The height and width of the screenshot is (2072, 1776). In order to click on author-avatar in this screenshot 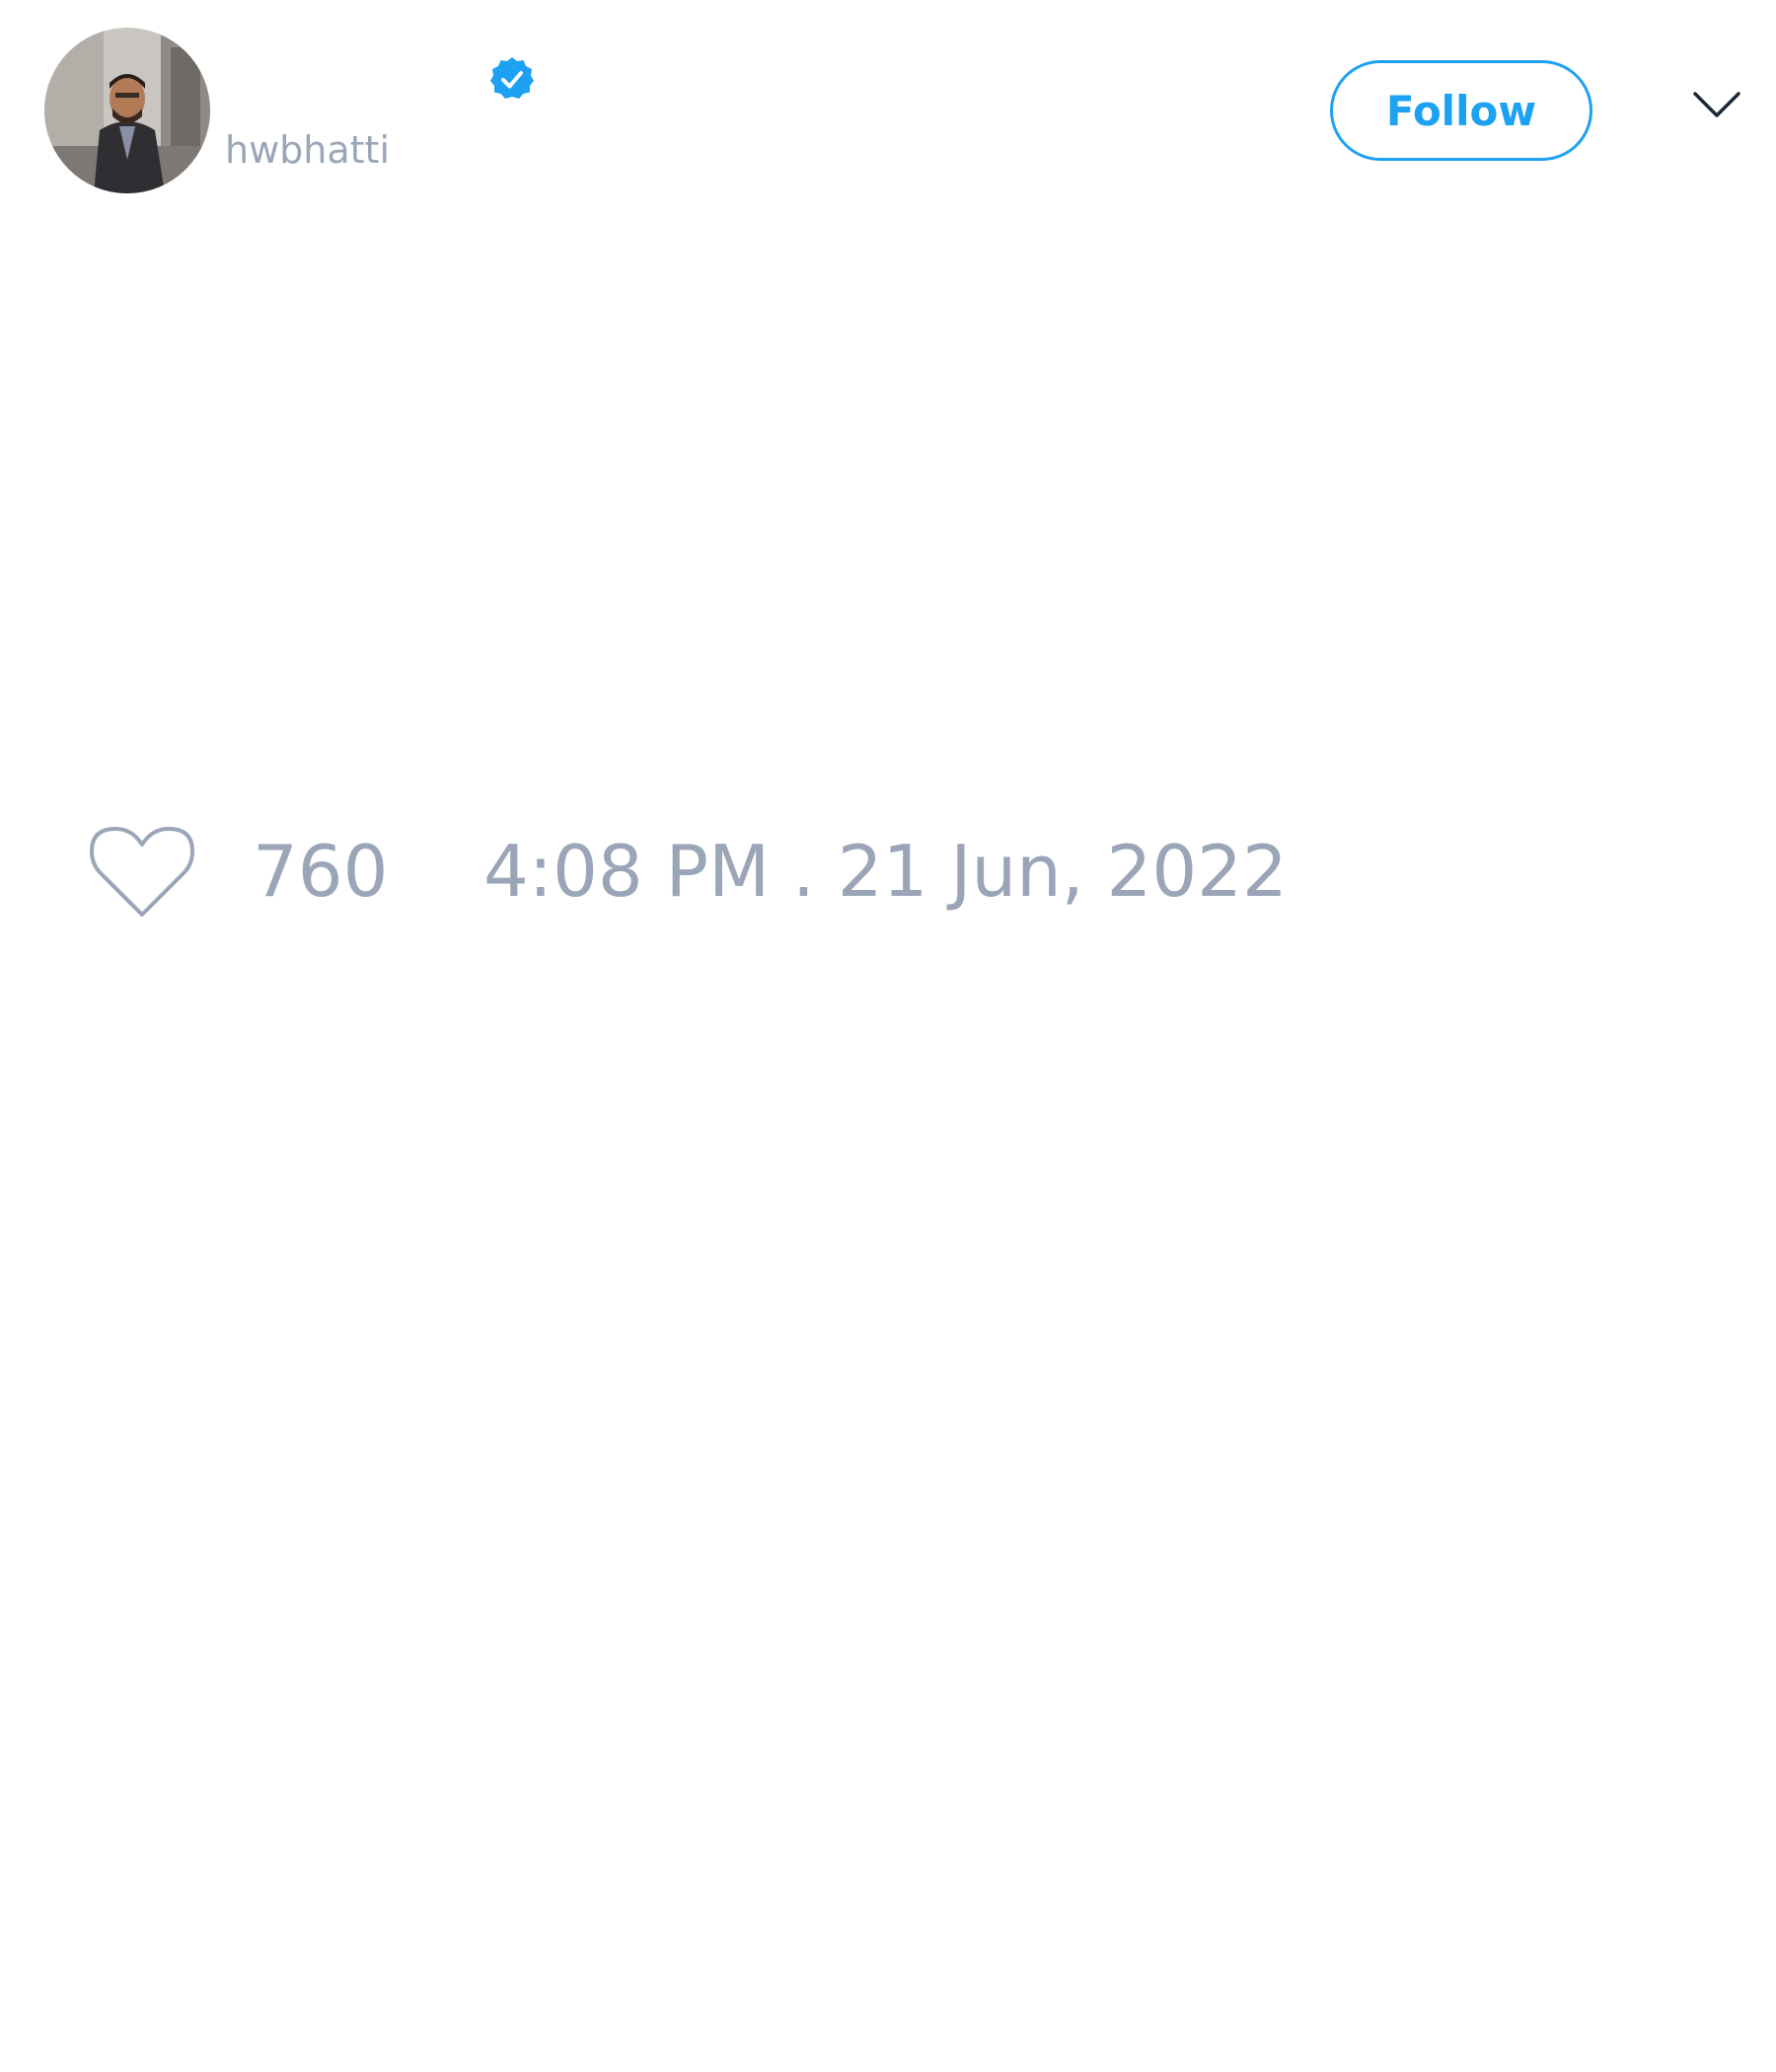, I will do `click(127, 111)`.